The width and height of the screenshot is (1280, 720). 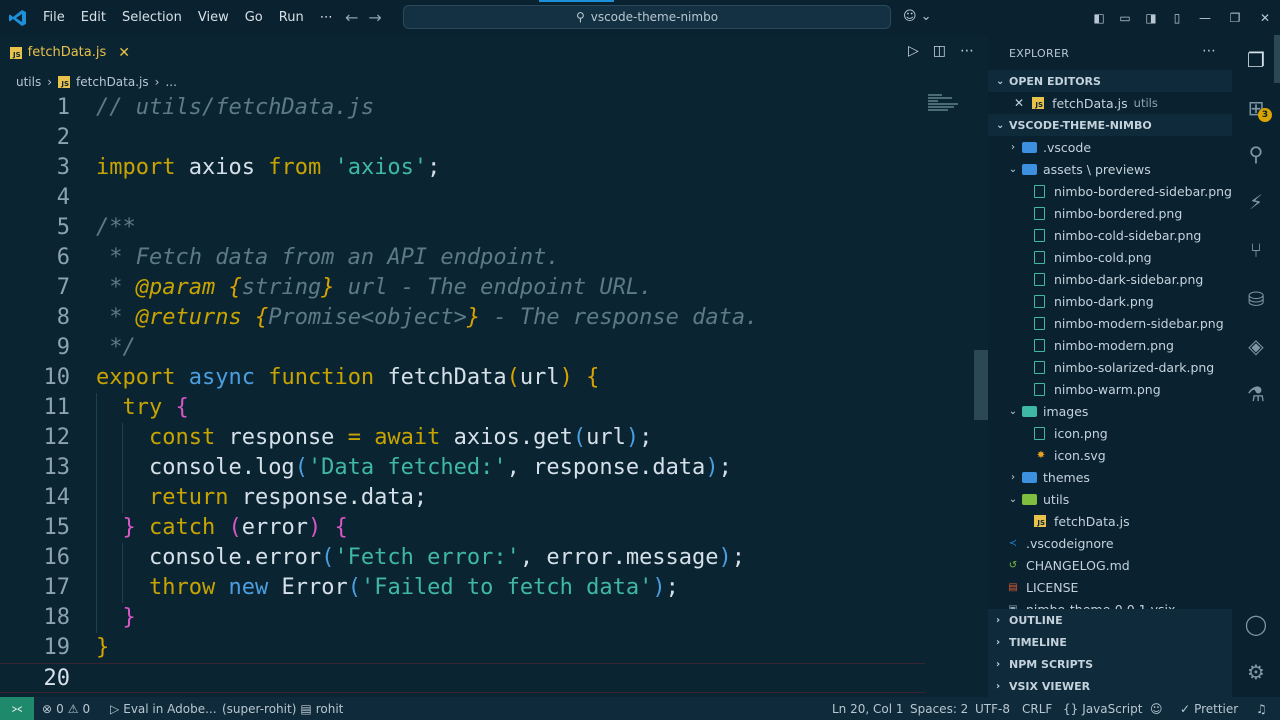 What do you see at coordinates (326, 17) in the screenshot?
I see `menu-more: ⋯` at bounding box center [326, 17].